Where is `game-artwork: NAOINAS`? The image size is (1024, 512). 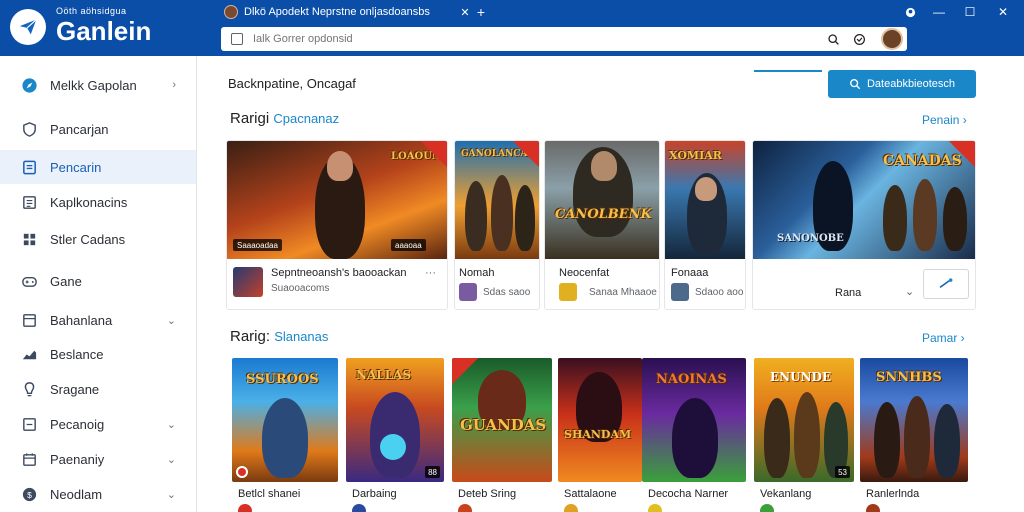 game-artwork: NAOINAS is located at coordinates (694, 420).